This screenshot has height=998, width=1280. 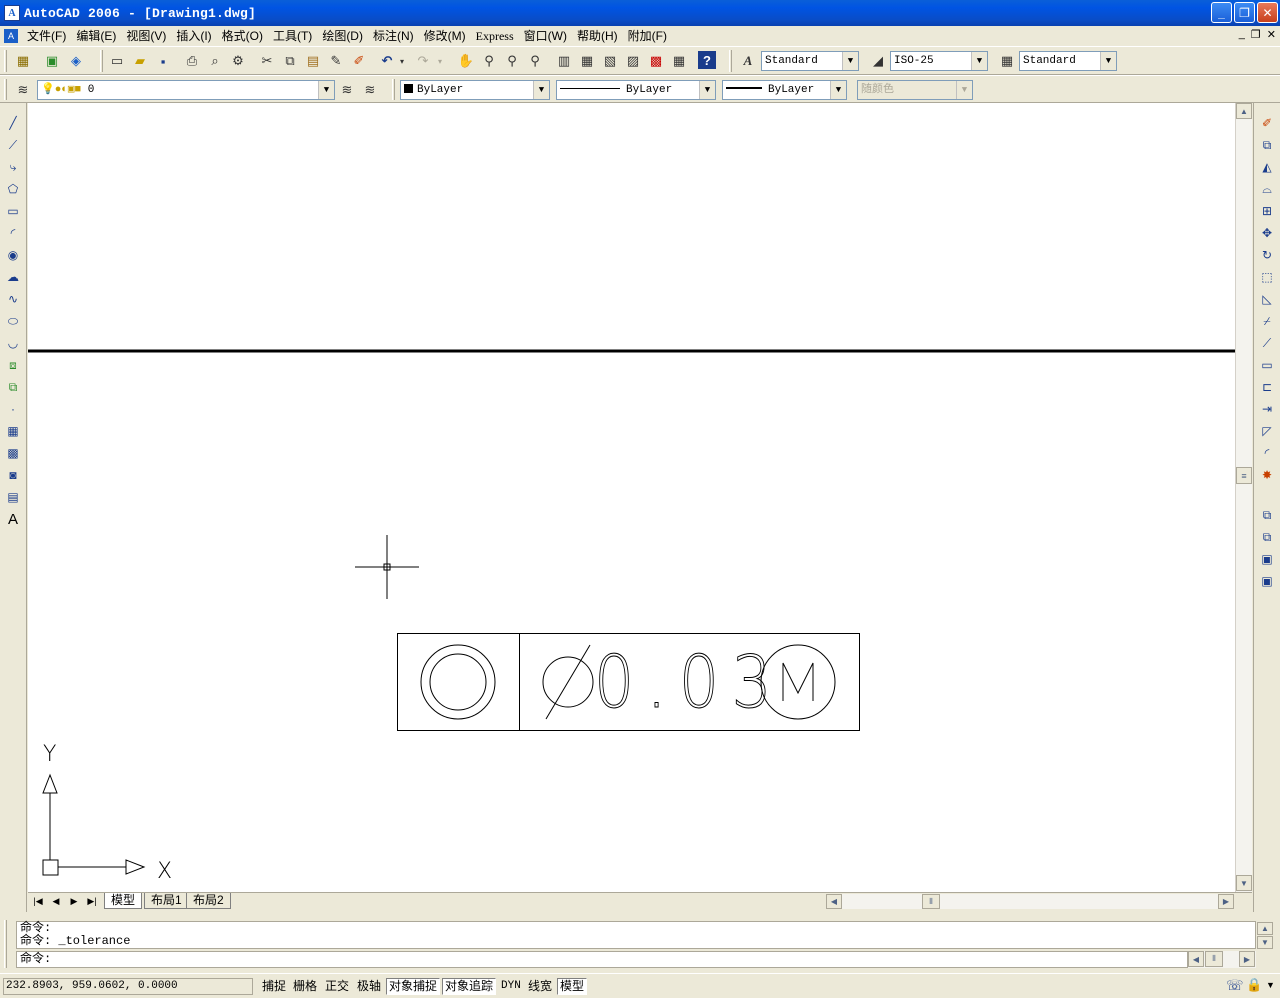 I want to click on sheetset-icon: ▣, so click(x=52, y=61).